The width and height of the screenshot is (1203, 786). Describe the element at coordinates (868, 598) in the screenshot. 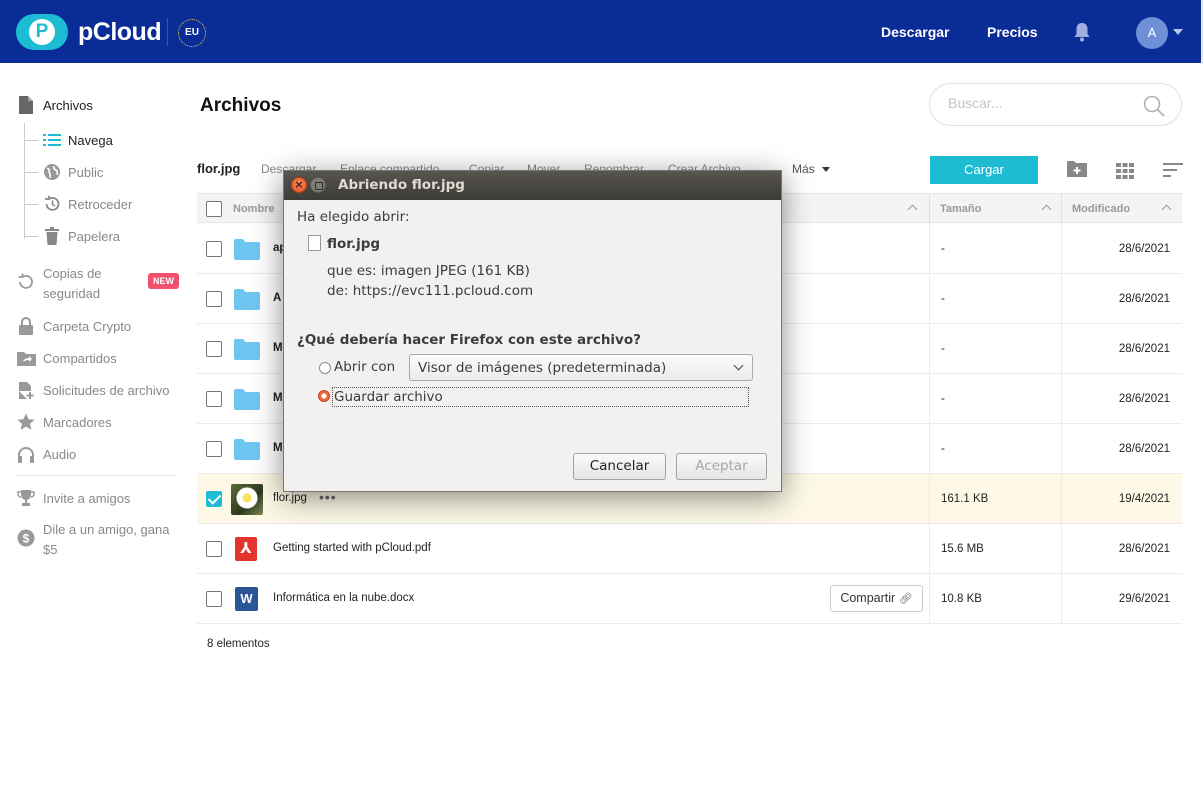

I see `share-button-label: Compartir` at that location.